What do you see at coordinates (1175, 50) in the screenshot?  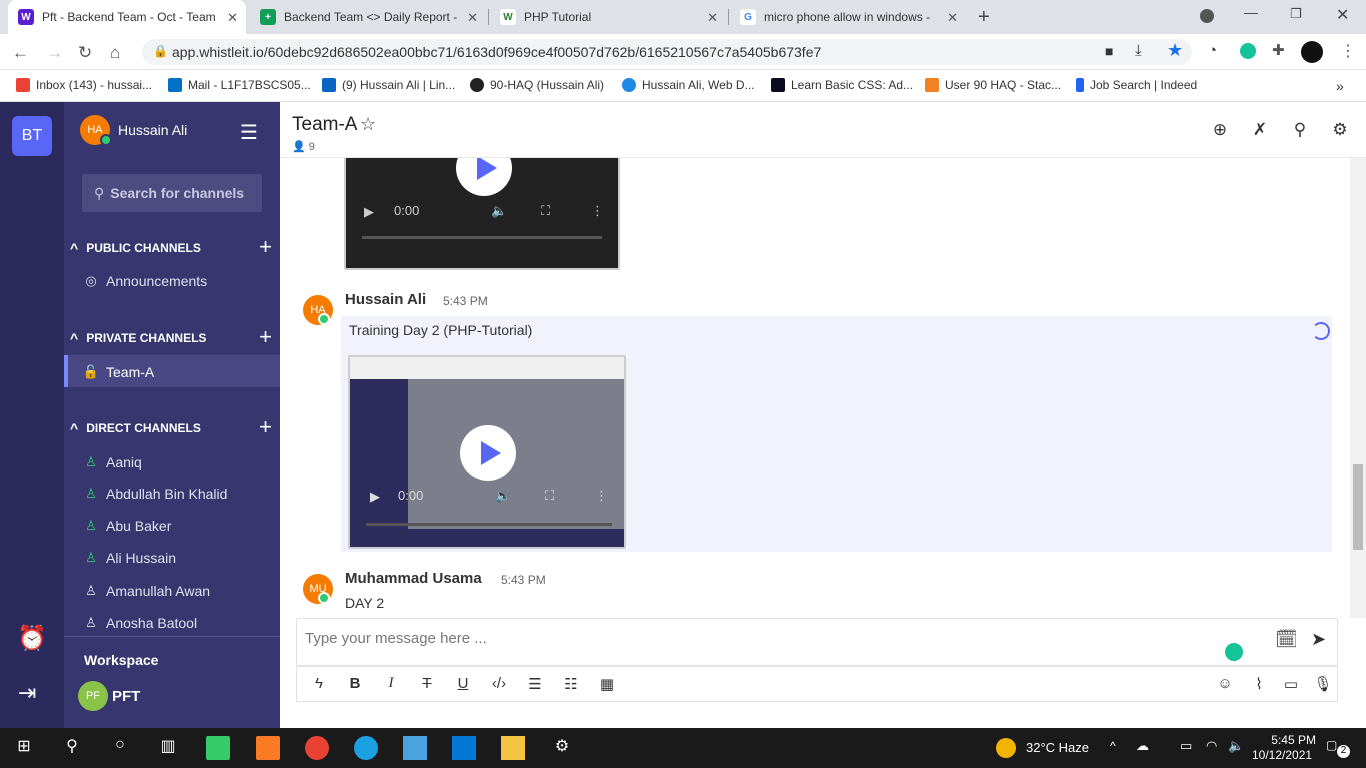 I see `bookmark-star-icon: ★` at bounding box center [1175, 50].